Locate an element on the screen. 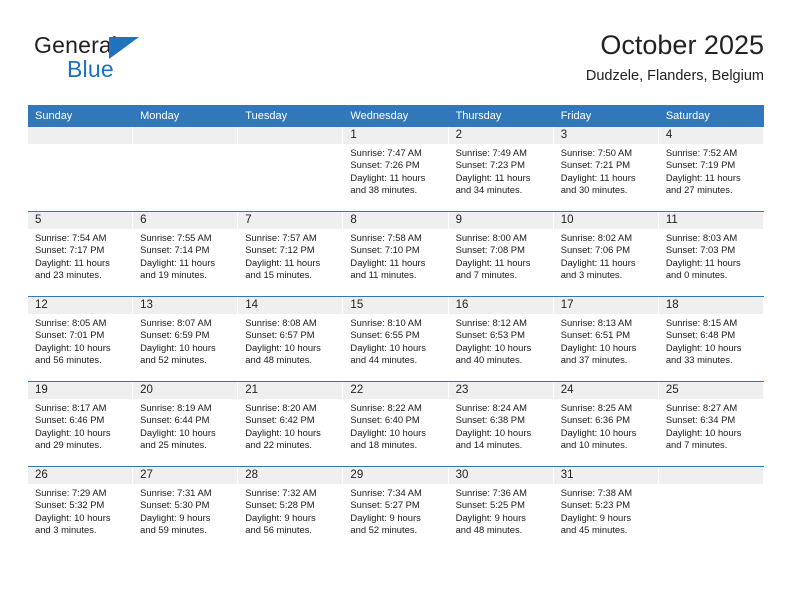  sunrise-time: Sunrise: 7:55 AM is located at coordinates (176, 237).